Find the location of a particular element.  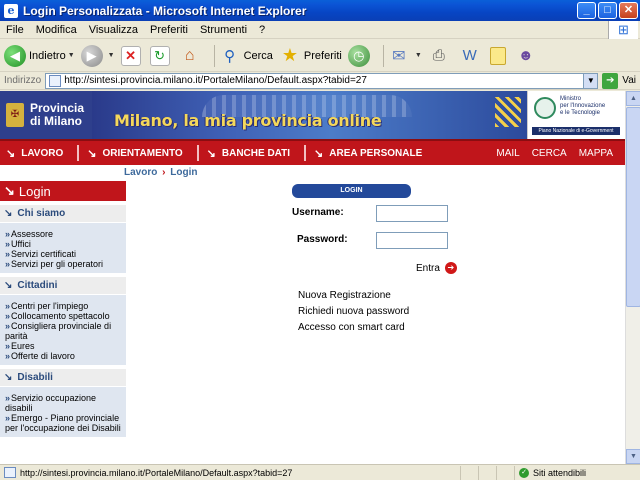

refresh-button: ↻ is located at coordinates (161, 55).